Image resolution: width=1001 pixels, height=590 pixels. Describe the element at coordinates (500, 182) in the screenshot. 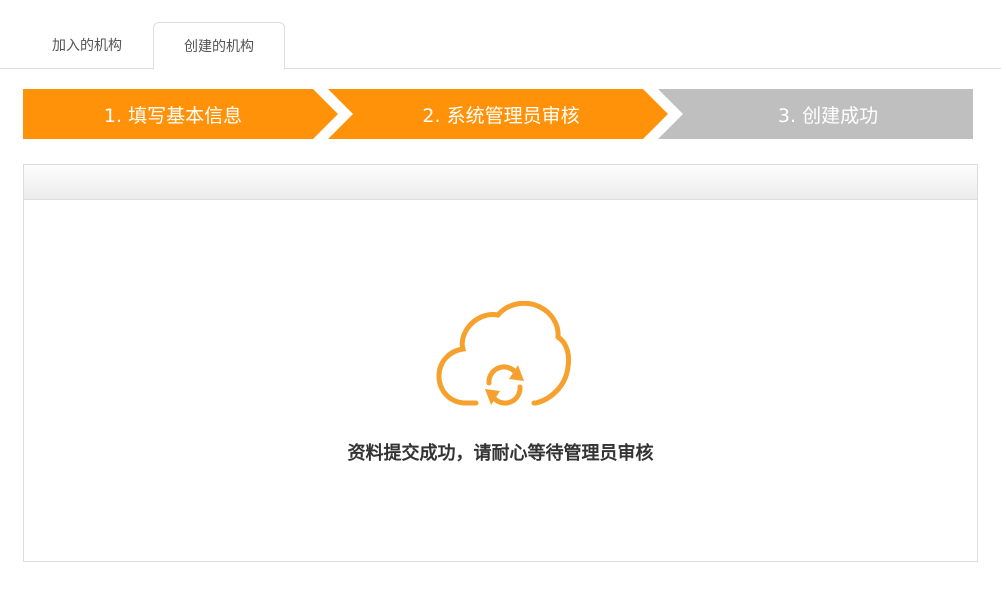

I see `panel-header` at that location.